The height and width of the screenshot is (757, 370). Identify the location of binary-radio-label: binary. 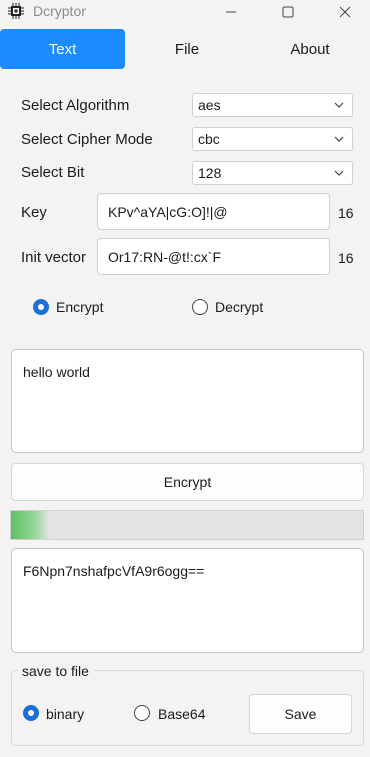
(65, 714).